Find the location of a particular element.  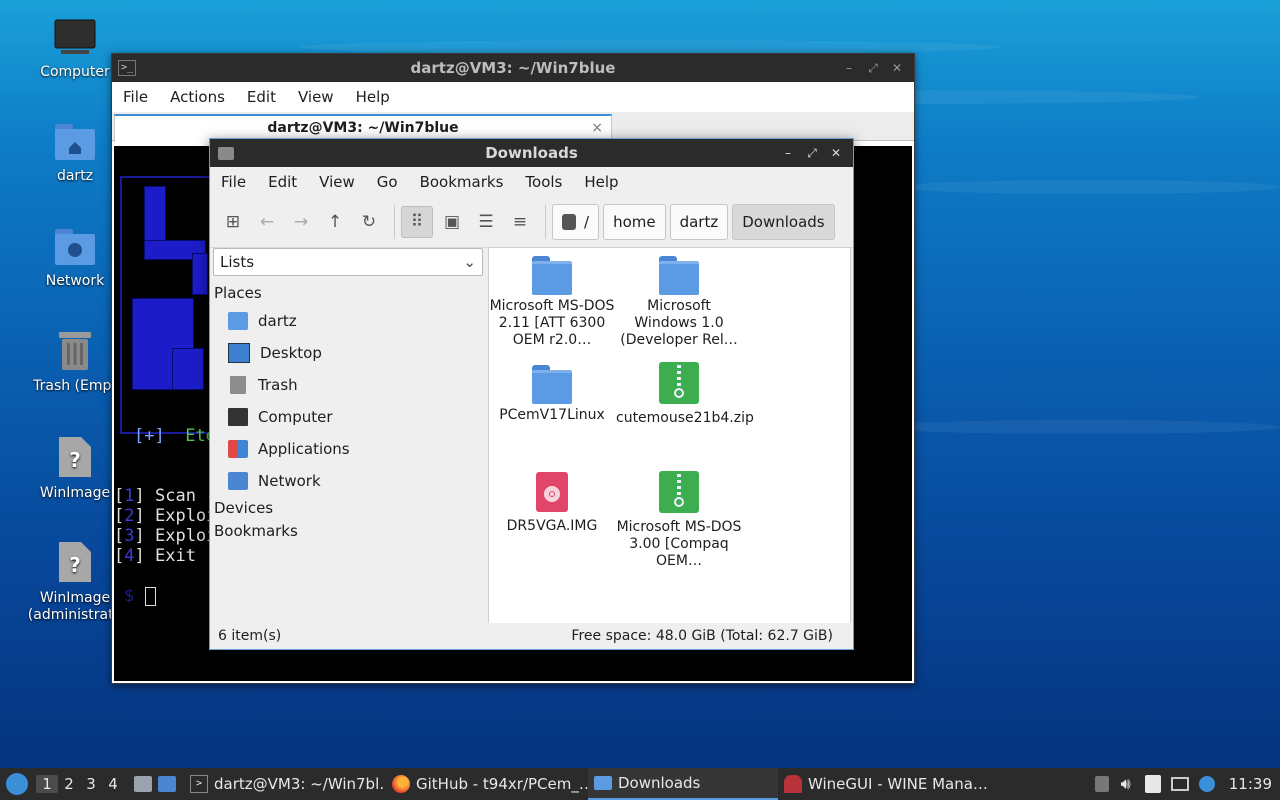

breadcrumb-dartz: dartz is located at coordinates (699, 222).